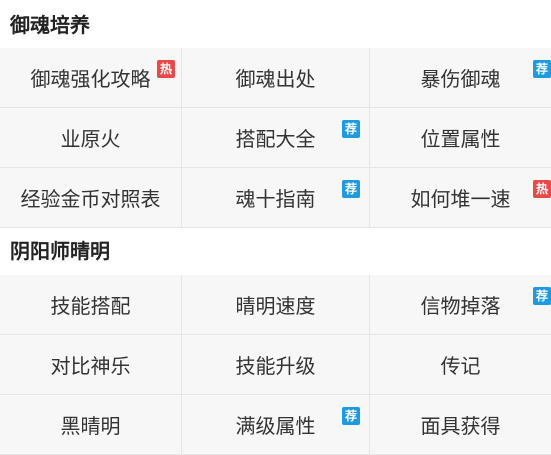 This screenshot has height=455, width=551. I want to click on guide-link-label: 技能升级, so click(275, 366).